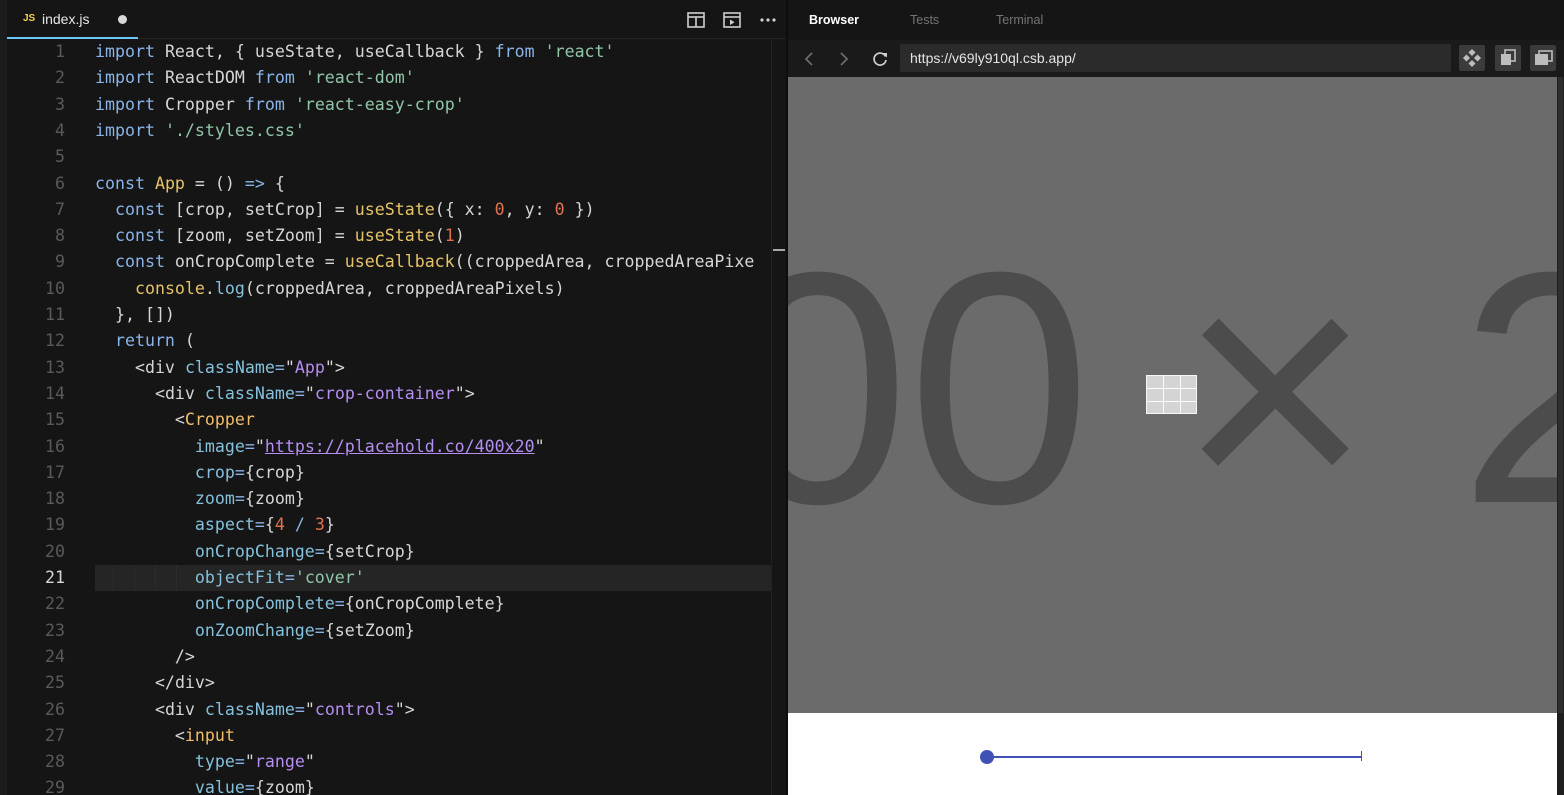 This screenshot has height=795, width=1564. I want to click on code-line: 26 <div className="controls">, so click(389, 710).